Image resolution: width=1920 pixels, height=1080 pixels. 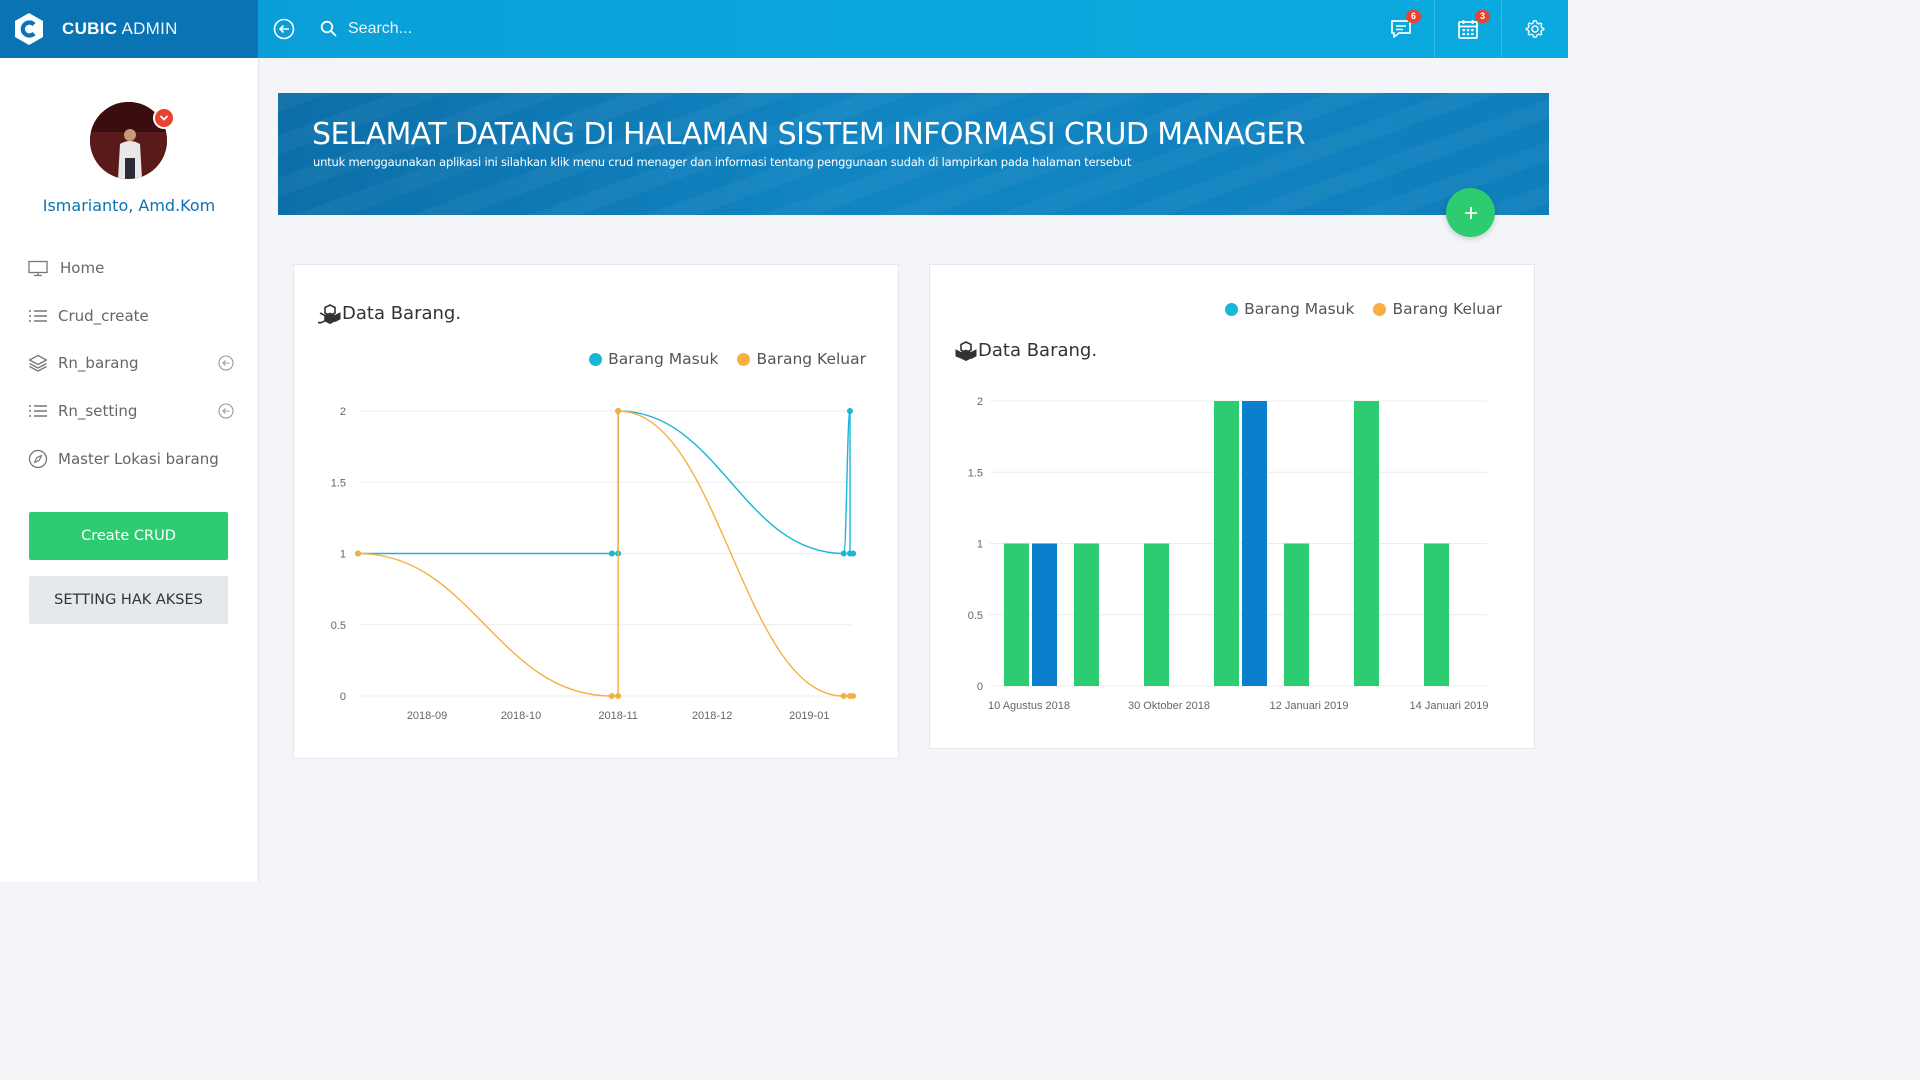 What do you see at coordinates (98, 363) in the screenshot?
I see `sidebar-item-label: Rn_barang` at bounding box center [98, 363].